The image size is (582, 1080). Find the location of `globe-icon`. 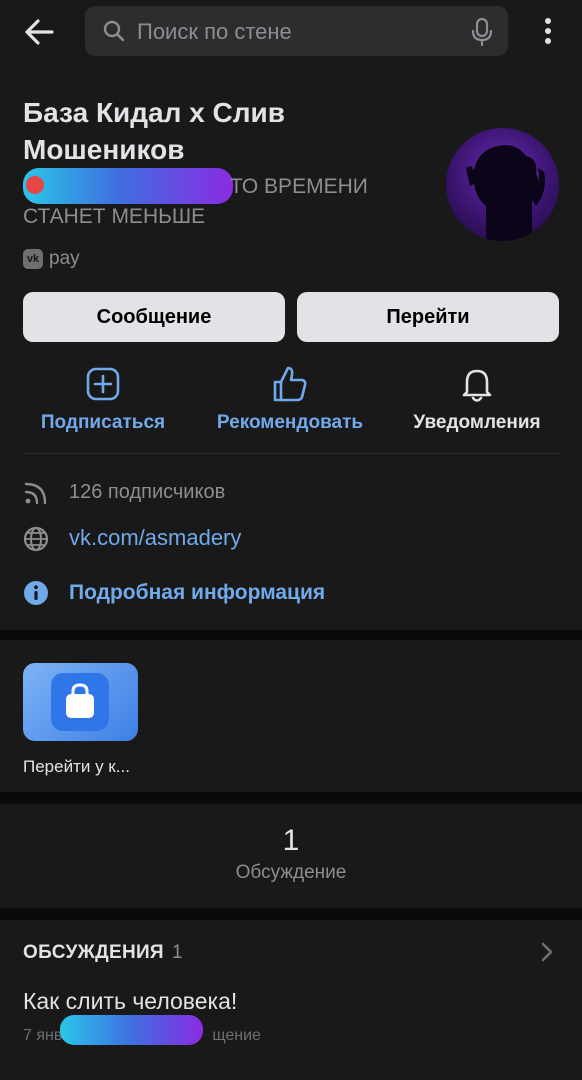

globe-icon is located at coordinates (36, 539).